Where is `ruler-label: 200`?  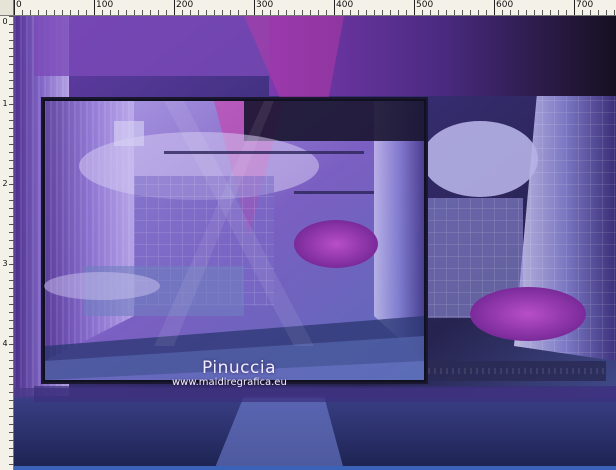
ruler-label: 200 is located at coordinates (185, 5).